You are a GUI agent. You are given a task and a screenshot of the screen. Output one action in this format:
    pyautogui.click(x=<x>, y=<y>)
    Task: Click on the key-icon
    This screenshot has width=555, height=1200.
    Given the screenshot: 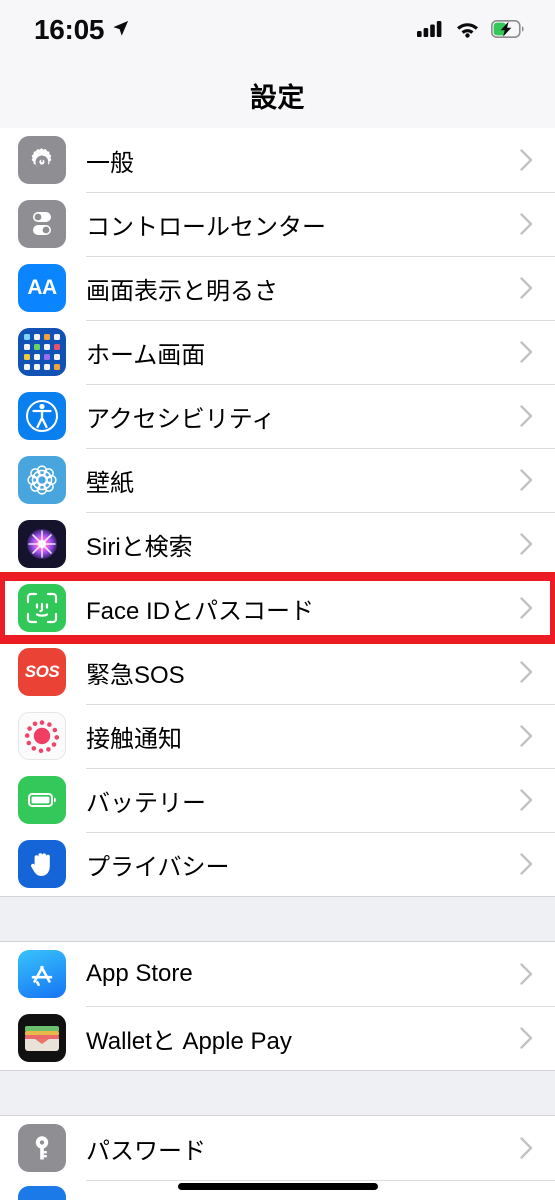 What is the action you would take?
    pyautogui.click(x=42, y=1148)
    